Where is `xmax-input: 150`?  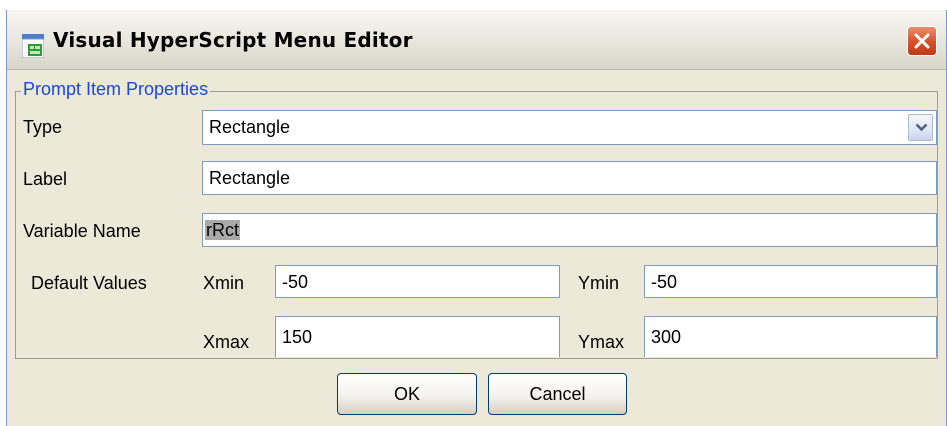 xmax-input: 150 is located at coordinates (417, 336).